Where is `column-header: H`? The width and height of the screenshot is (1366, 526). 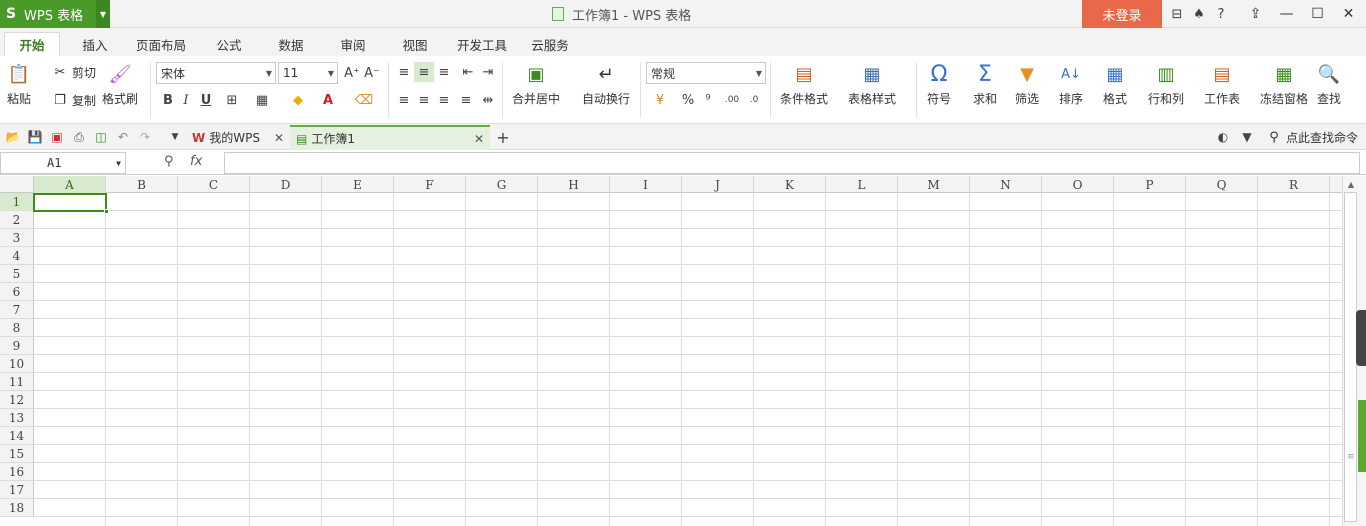
column-header: H is located at coordinates (574, 184).